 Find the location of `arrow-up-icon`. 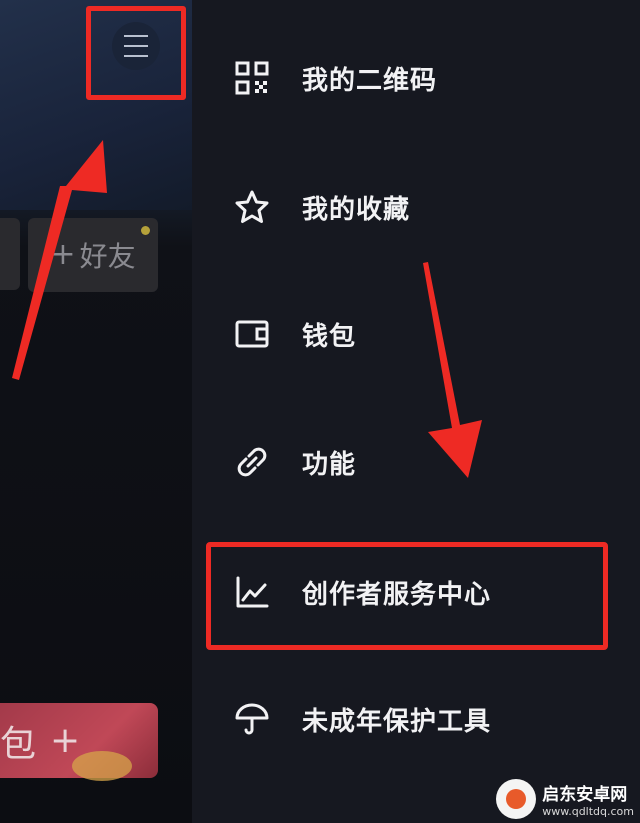

arrow-up-icon is located at coordinates (59, 260).